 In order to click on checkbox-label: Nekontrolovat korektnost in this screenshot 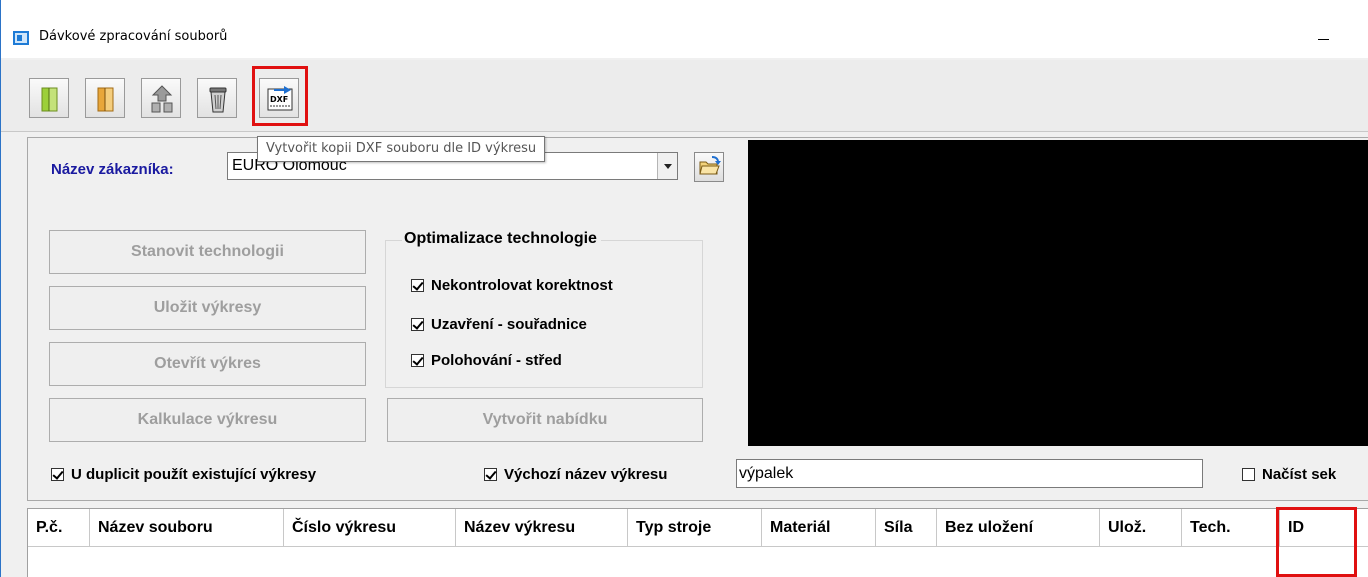, I will do `click(522, 285)`.